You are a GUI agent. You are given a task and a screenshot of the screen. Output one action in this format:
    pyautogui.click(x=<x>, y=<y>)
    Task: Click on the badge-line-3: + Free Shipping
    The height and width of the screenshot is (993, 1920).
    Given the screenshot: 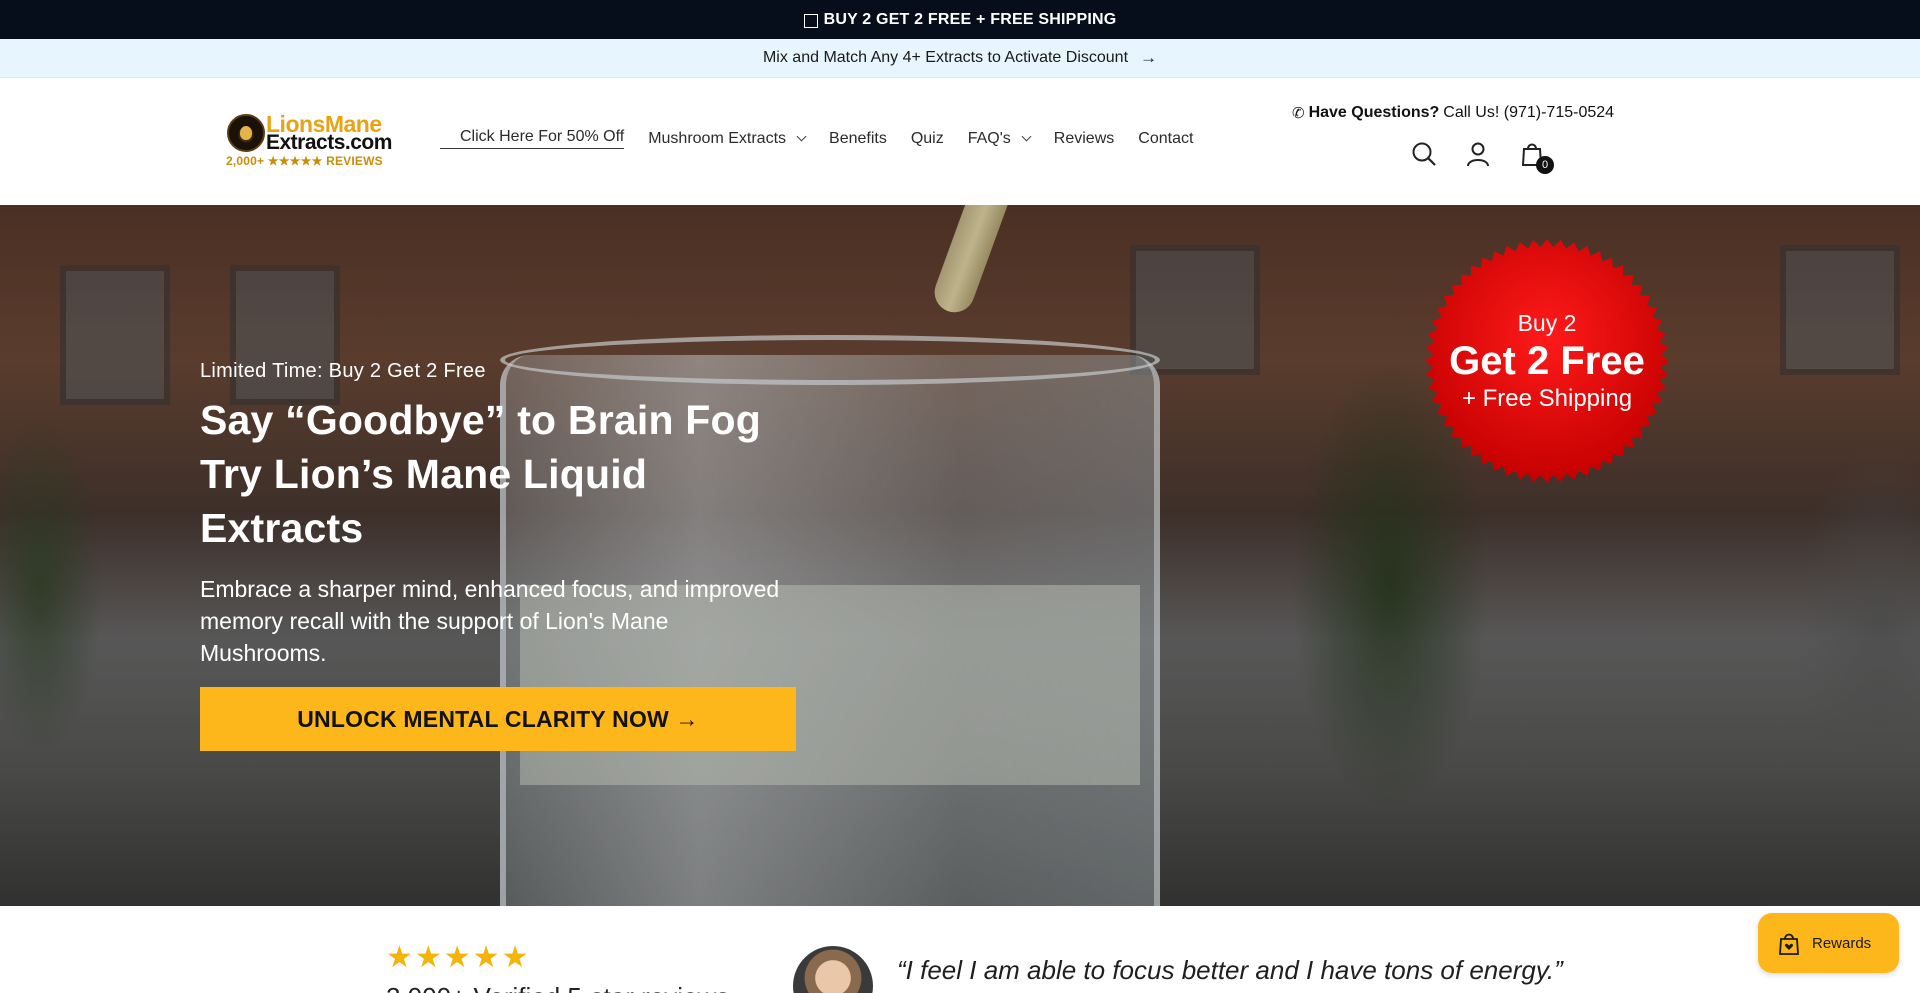 What is the action you would take?
    pyautogui.click(x=1547, y=398)
    